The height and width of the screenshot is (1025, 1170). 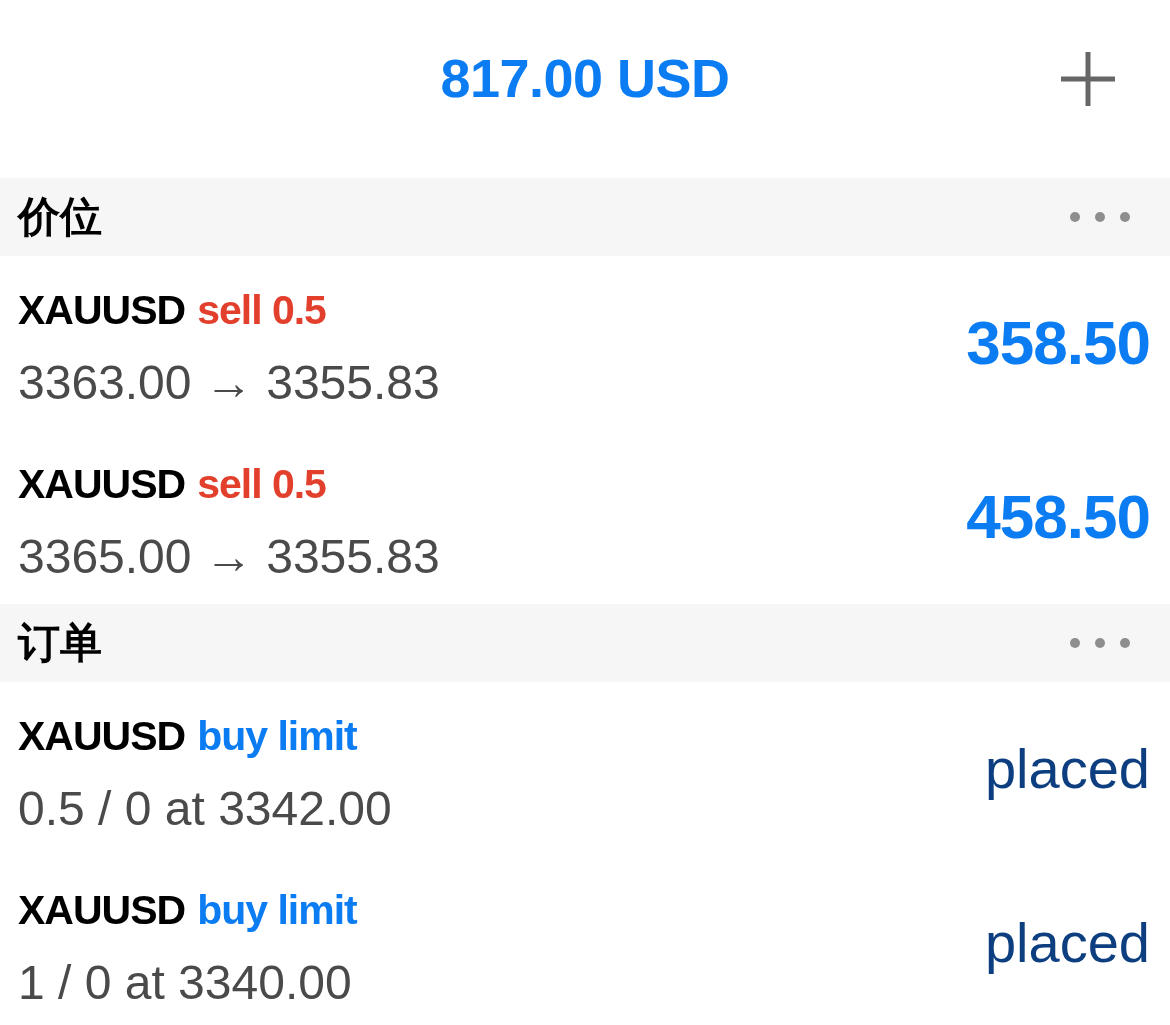 What do you see at coordinates (205, 809) in the screenshot?
I see `price-label: 0.5 / 0 at 3342.00` at bounding box center [205, 809].